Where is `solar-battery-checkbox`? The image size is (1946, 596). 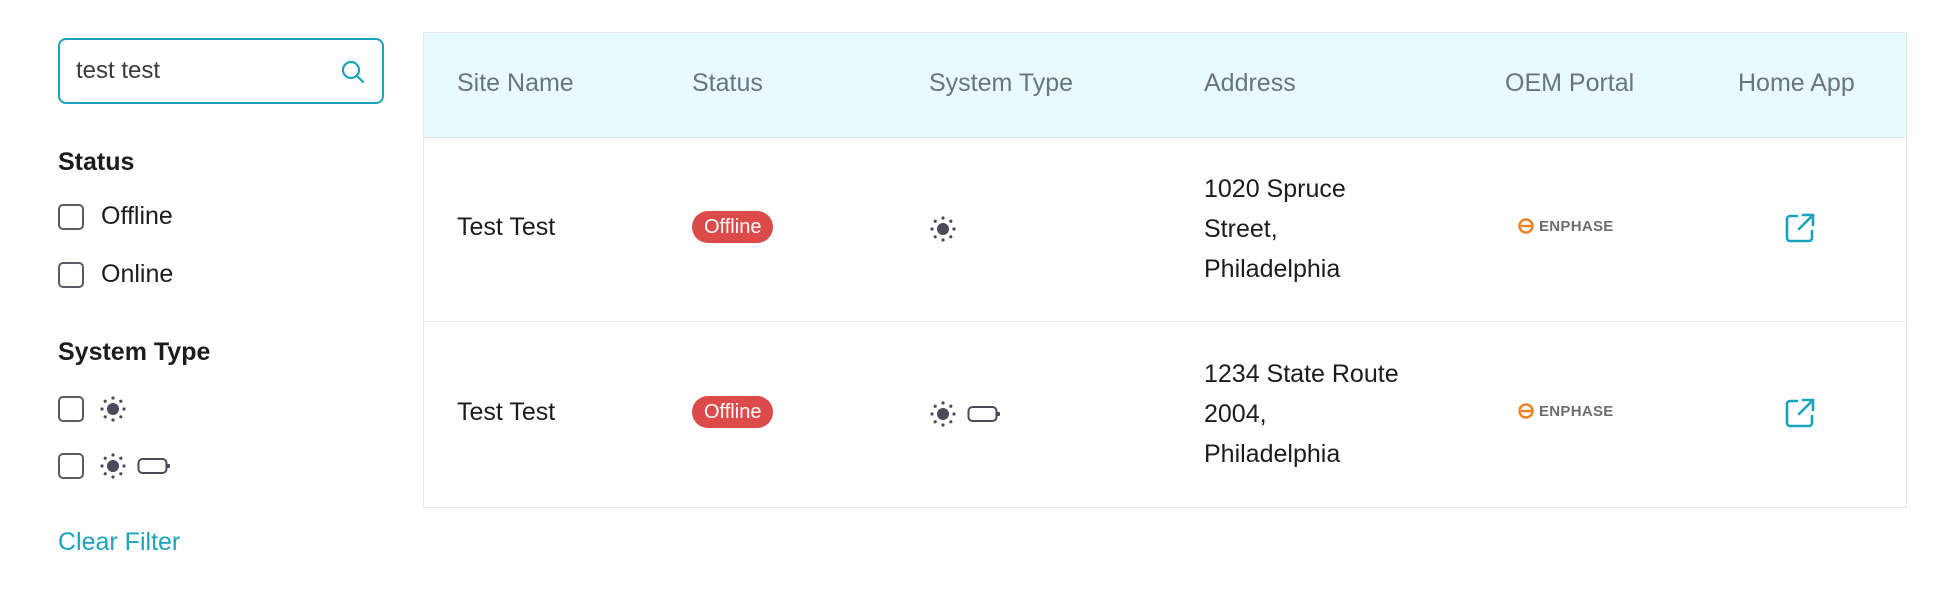 solar-battery-checkbox is located at coordinates (71, 466).